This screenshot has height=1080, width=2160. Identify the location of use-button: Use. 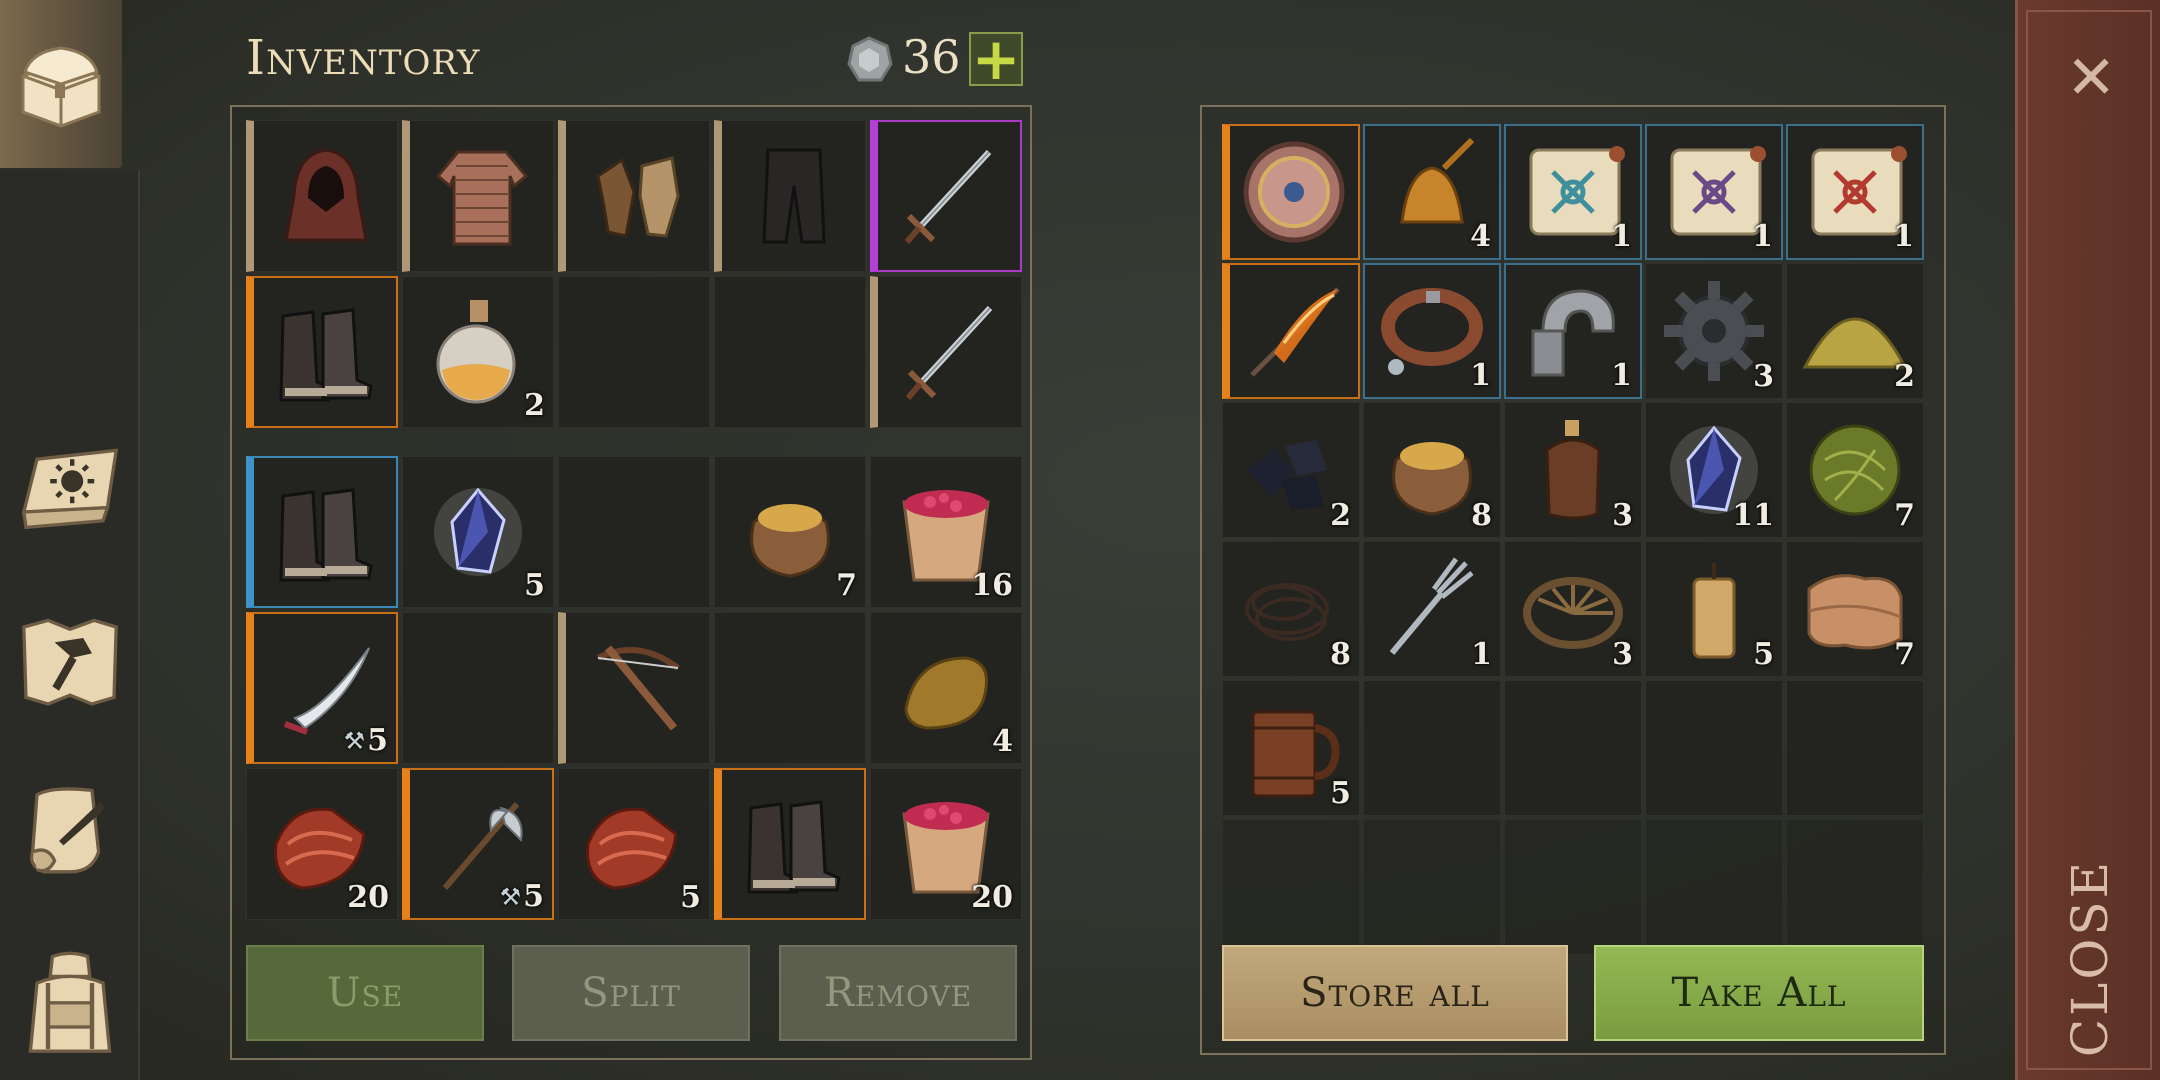
(365, 993).